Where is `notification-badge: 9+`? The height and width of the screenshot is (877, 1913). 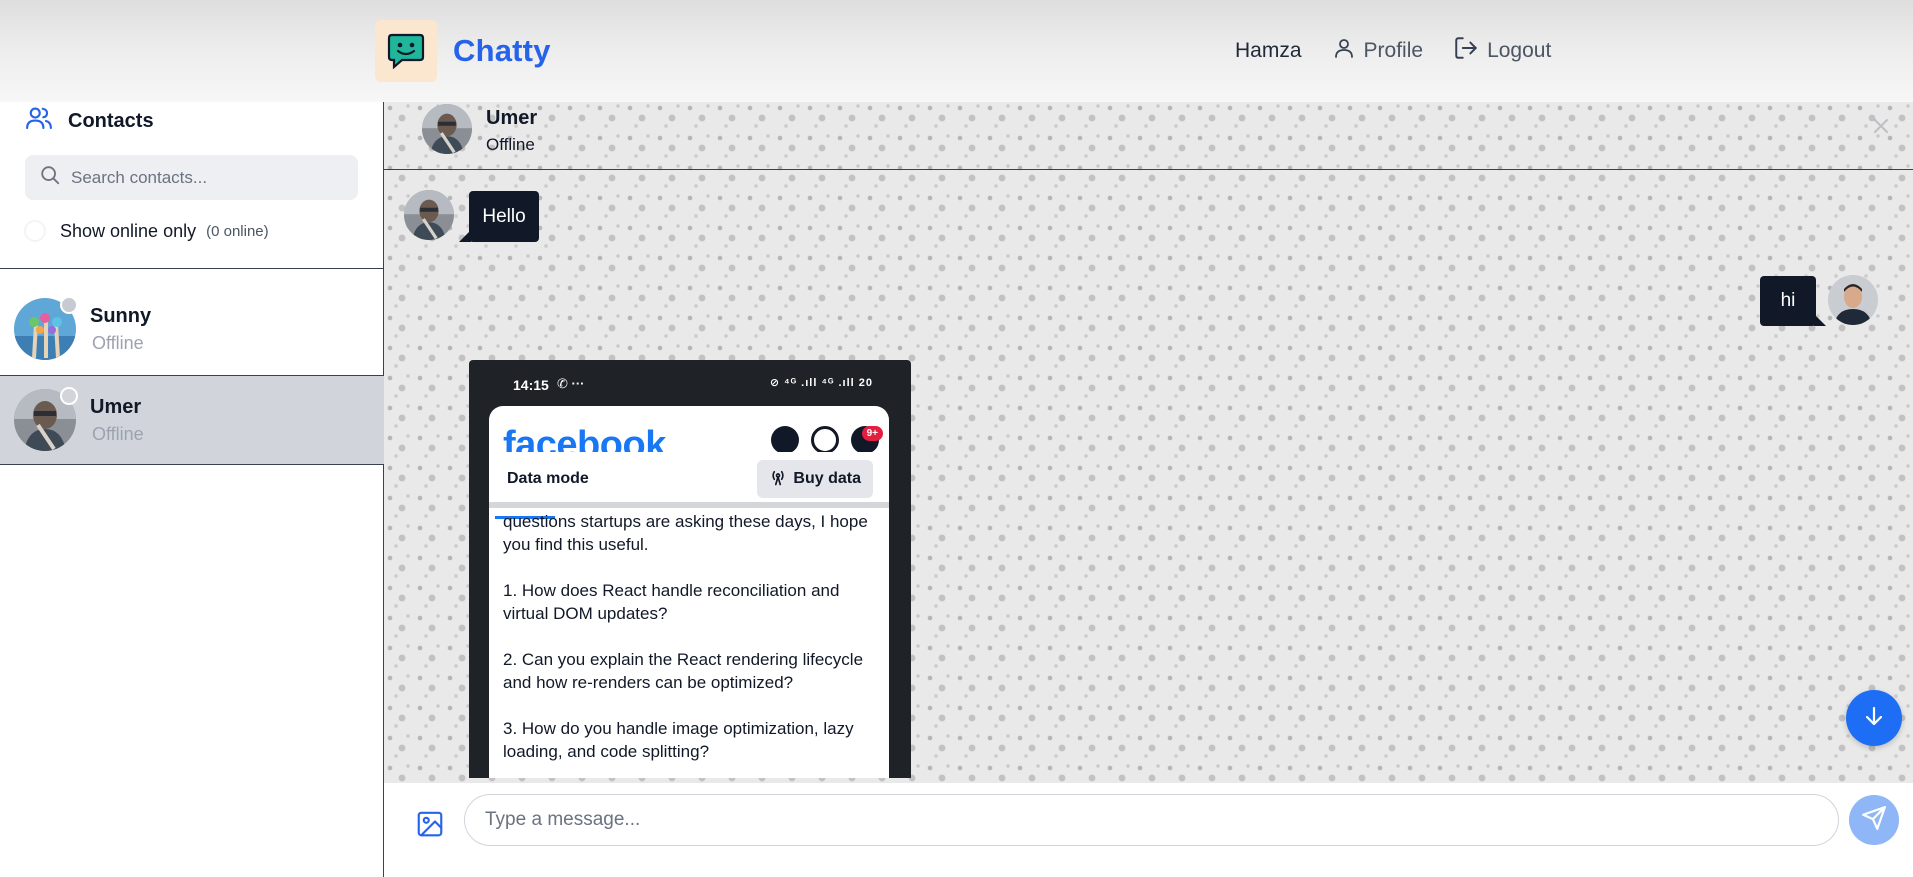
notification-badge: 9+ is located at coordinates (872, 433).